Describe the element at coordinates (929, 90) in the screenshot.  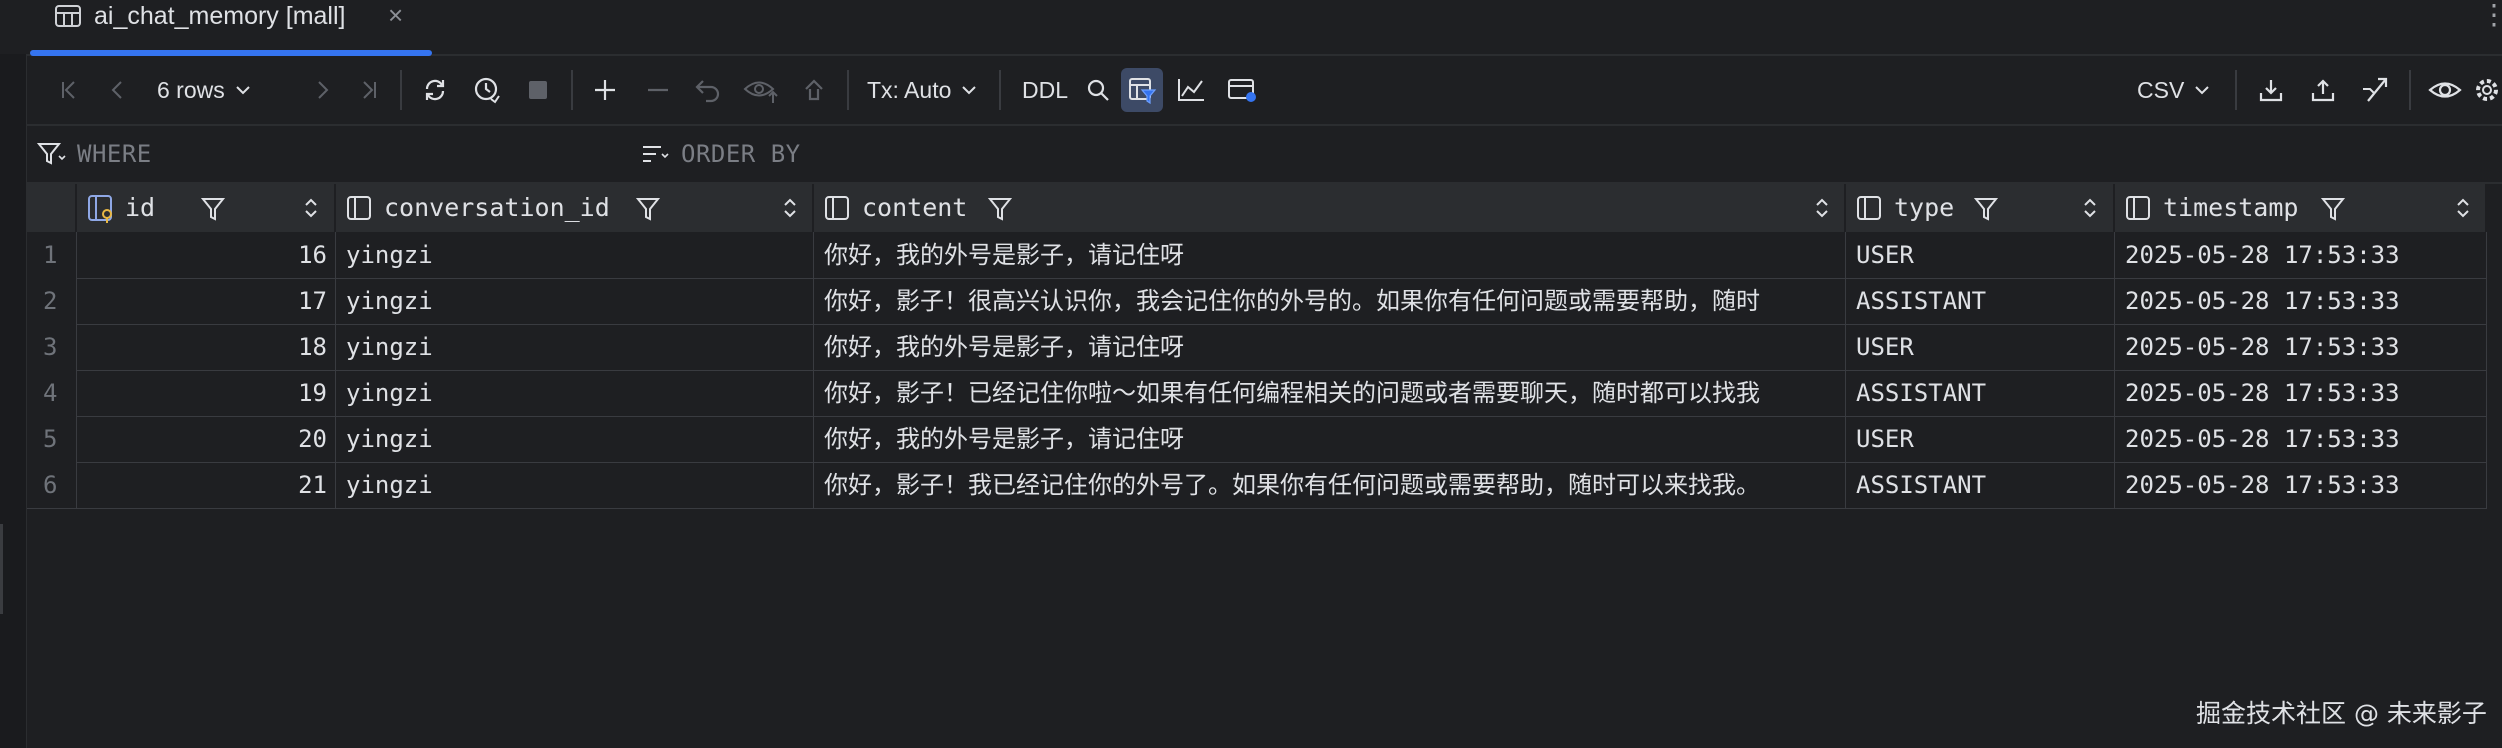
I see `transaction-mode-dropdown: Tx: Auto` at that location.